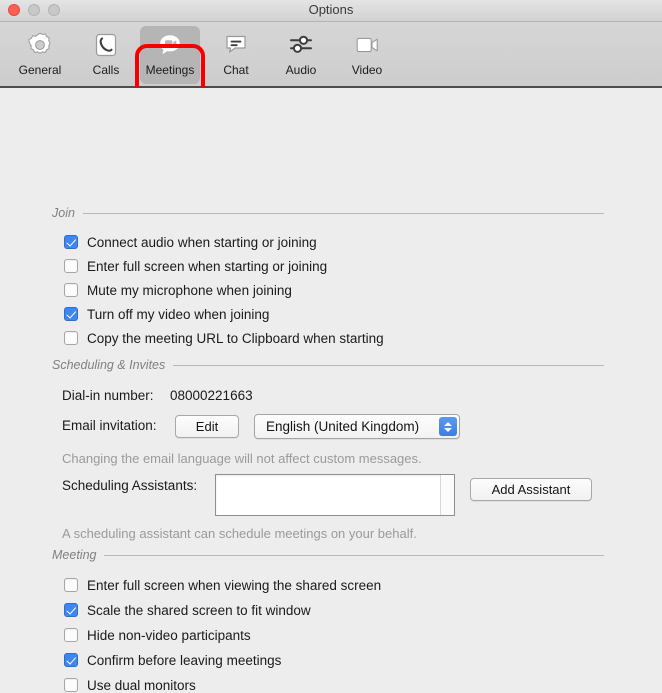  Describe the element at coordinates (367, 45) in the screenshot. I see `video-camera-icon` at that location.